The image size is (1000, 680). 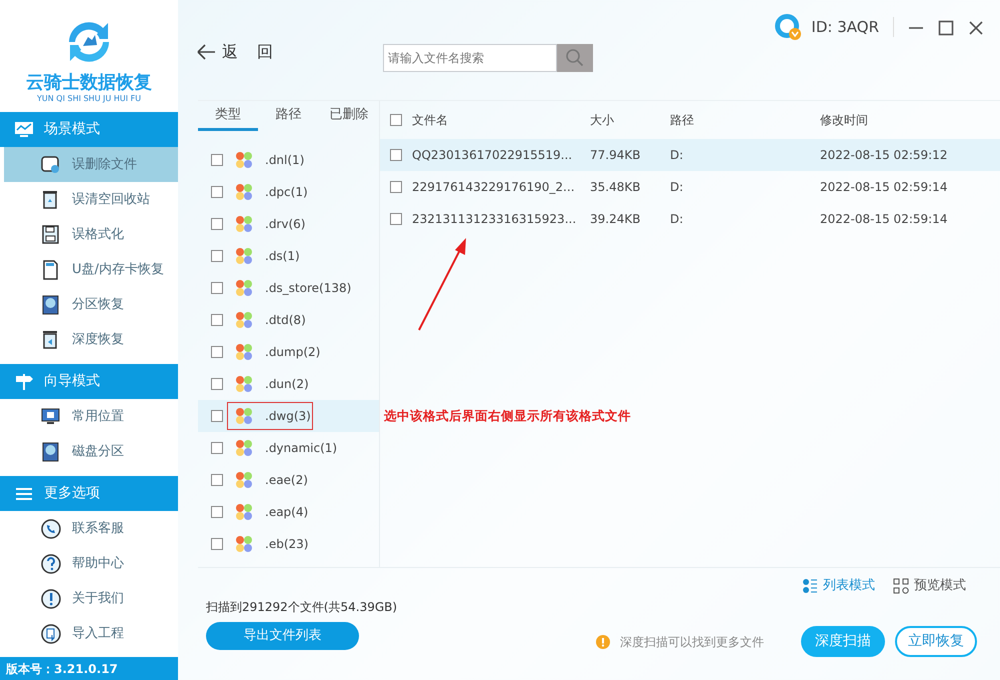 I want to click on file-type-label: .ds_store(138), so click(x=308, y=288).